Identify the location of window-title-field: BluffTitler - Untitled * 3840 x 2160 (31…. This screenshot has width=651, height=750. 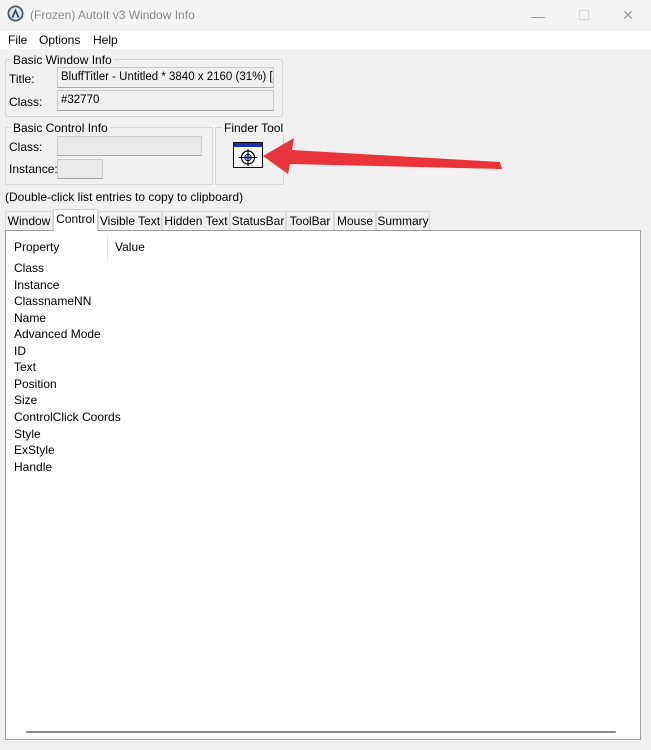
(165, 77).